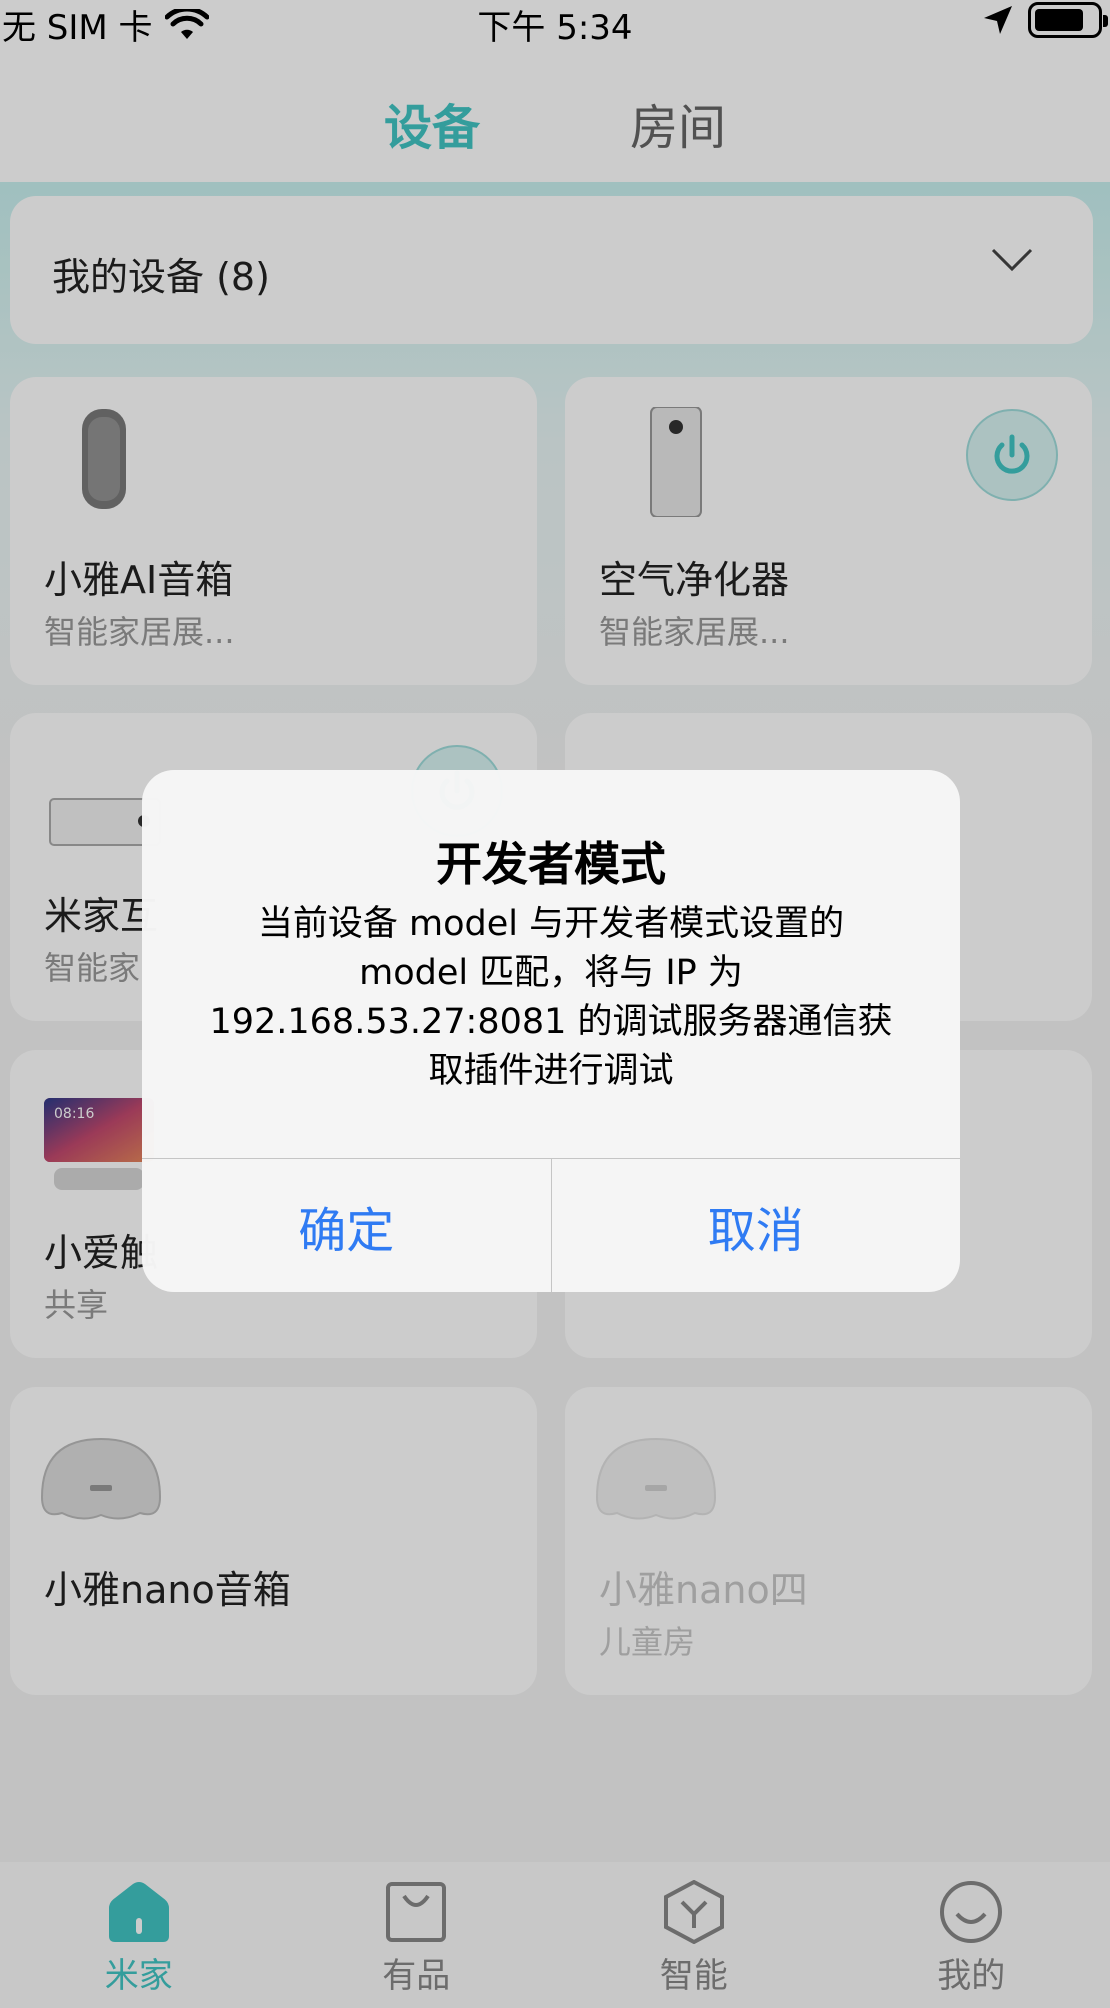 This screenshot has height=2008, width=1110. I want to click on cancel-button: 取消, so click(755, 1225).